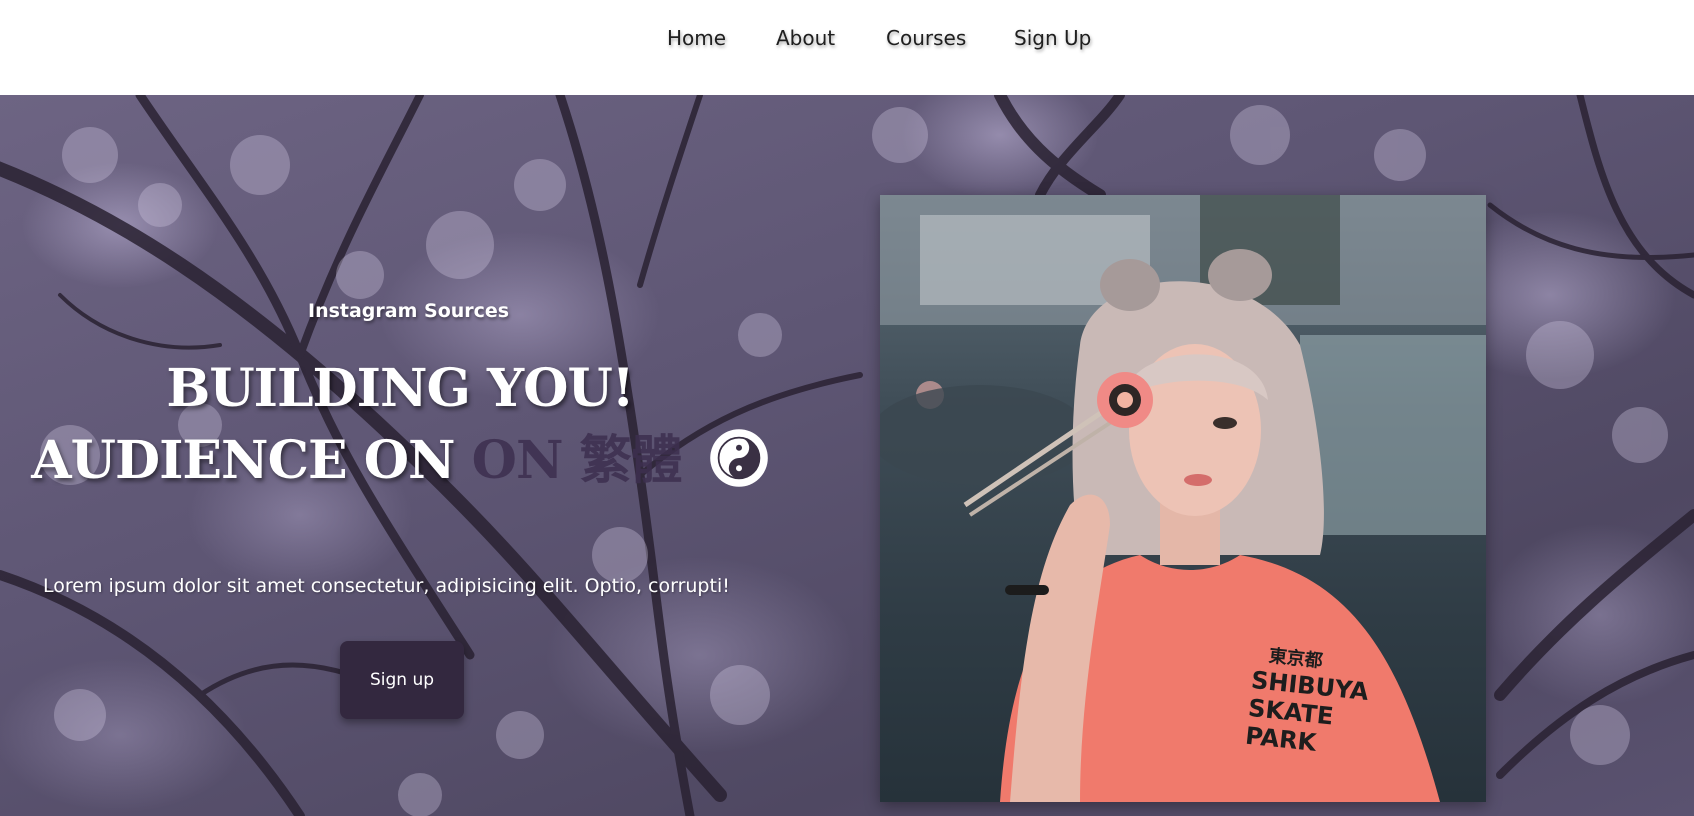 This screenshot has height=816, width=1694. Describe the element at coordinates (926, 38) in the screenshot. I see `nav-link-courses: Courses` at that location.